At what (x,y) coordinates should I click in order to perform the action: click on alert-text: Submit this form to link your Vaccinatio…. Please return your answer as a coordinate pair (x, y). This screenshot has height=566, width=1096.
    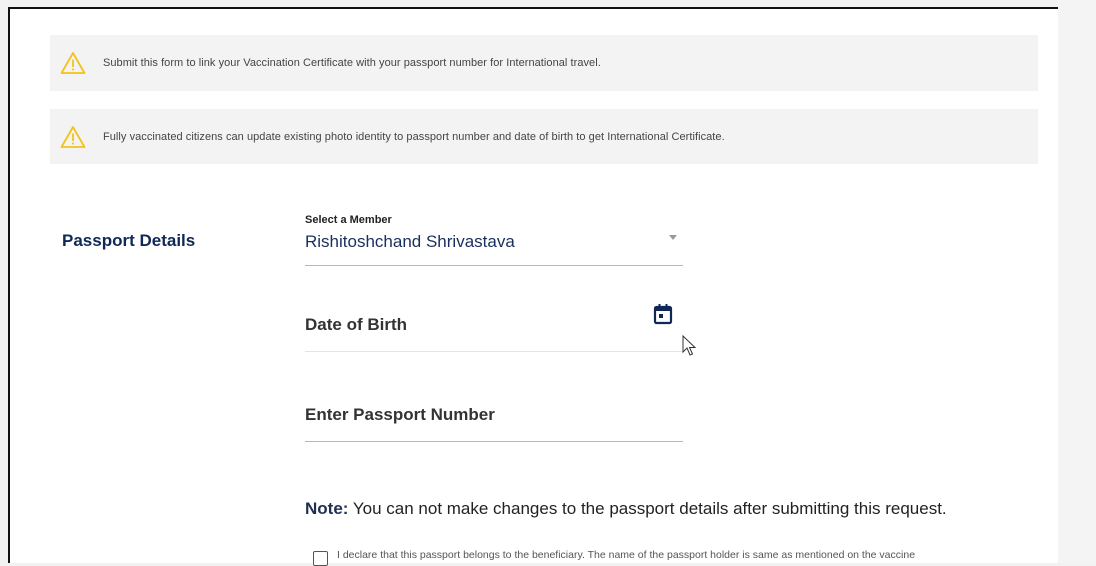
    Looking at the image, I should click on (352, 63).